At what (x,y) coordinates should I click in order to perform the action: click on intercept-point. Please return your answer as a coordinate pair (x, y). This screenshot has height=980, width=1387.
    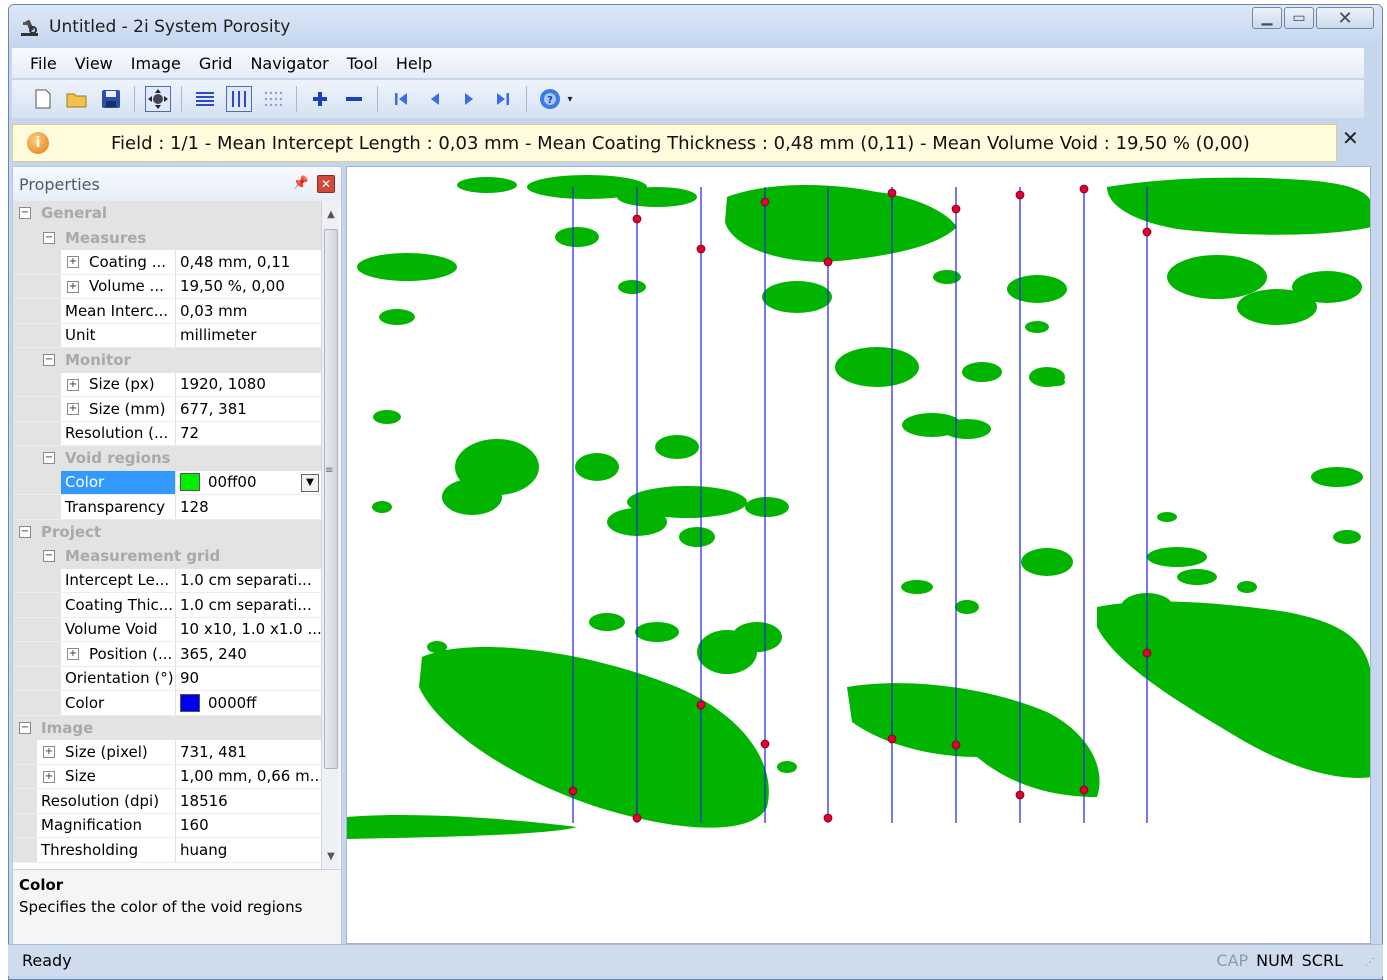
    Looking at the image, I should click on (765, 744).